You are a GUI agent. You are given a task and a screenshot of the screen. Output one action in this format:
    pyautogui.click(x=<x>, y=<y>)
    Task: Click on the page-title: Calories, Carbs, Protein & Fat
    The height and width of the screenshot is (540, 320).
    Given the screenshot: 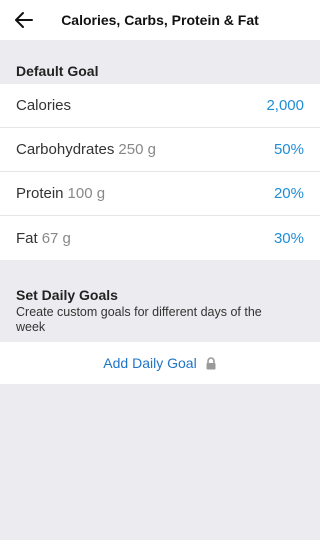 What is the action you would take?
    pyautogui.click(x=160, y=20)
    